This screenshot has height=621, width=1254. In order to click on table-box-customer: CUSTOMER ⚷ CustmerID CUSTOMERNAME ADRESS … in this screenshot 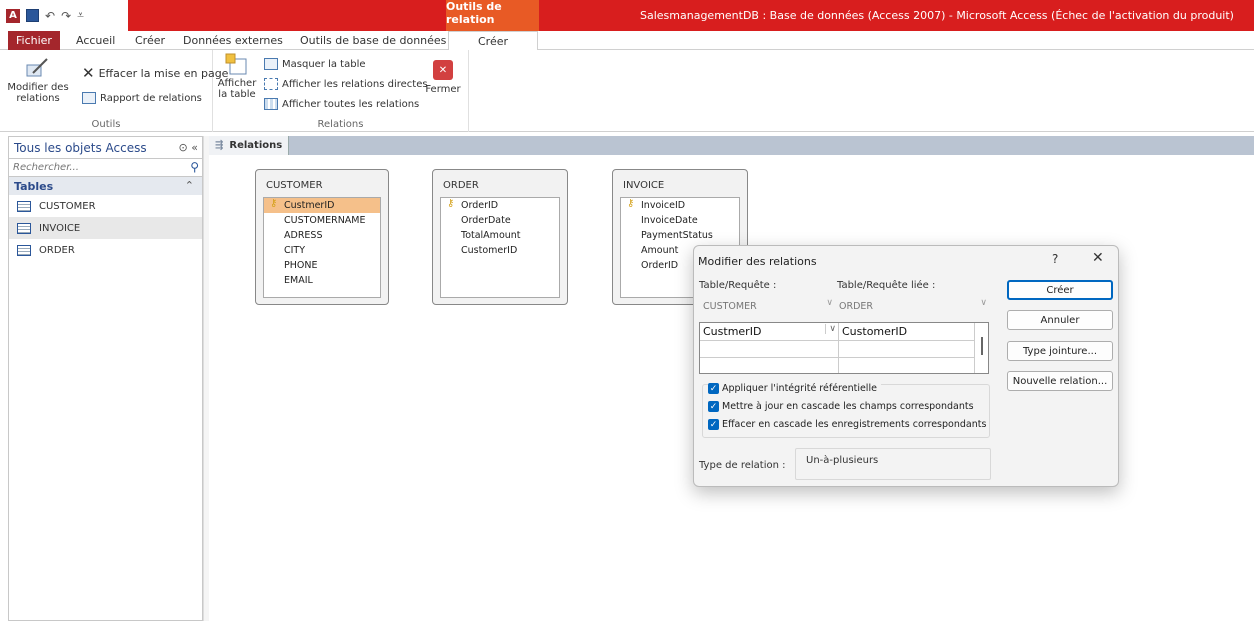, I will do `click(322, 237)`.